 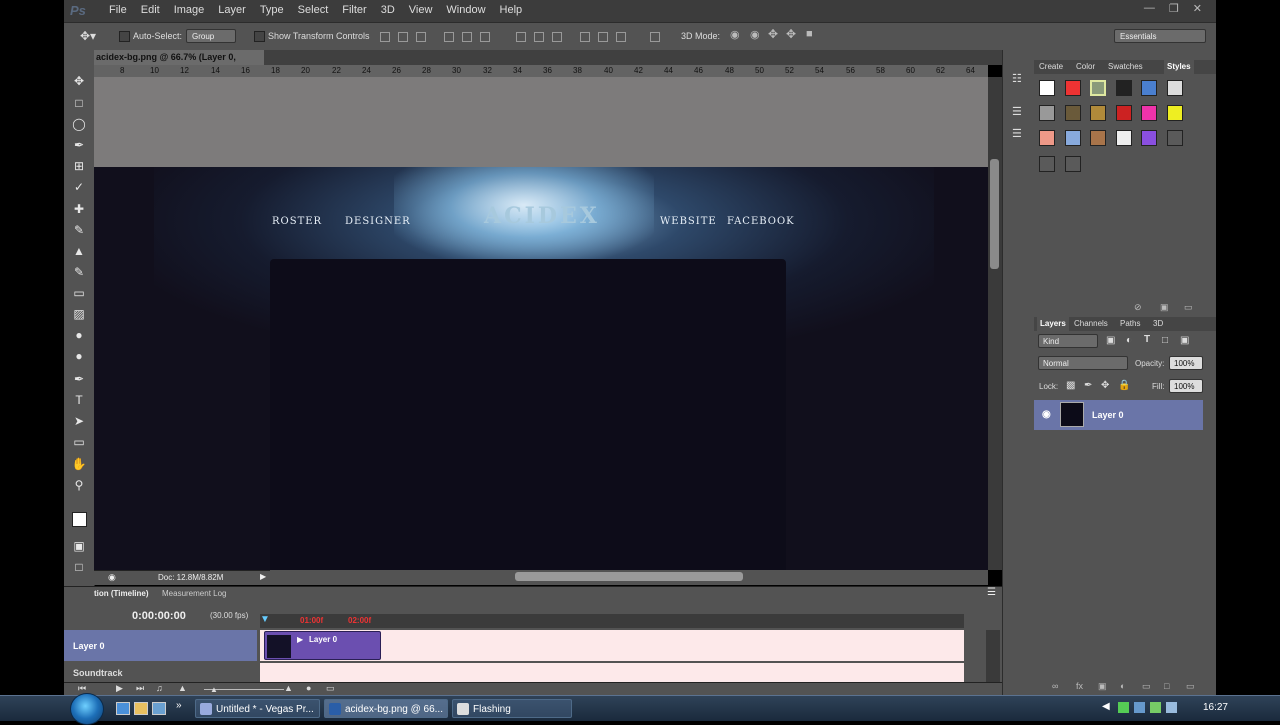 I want to click on hand-tool-icon: ✋, so click(x=79, y=464).